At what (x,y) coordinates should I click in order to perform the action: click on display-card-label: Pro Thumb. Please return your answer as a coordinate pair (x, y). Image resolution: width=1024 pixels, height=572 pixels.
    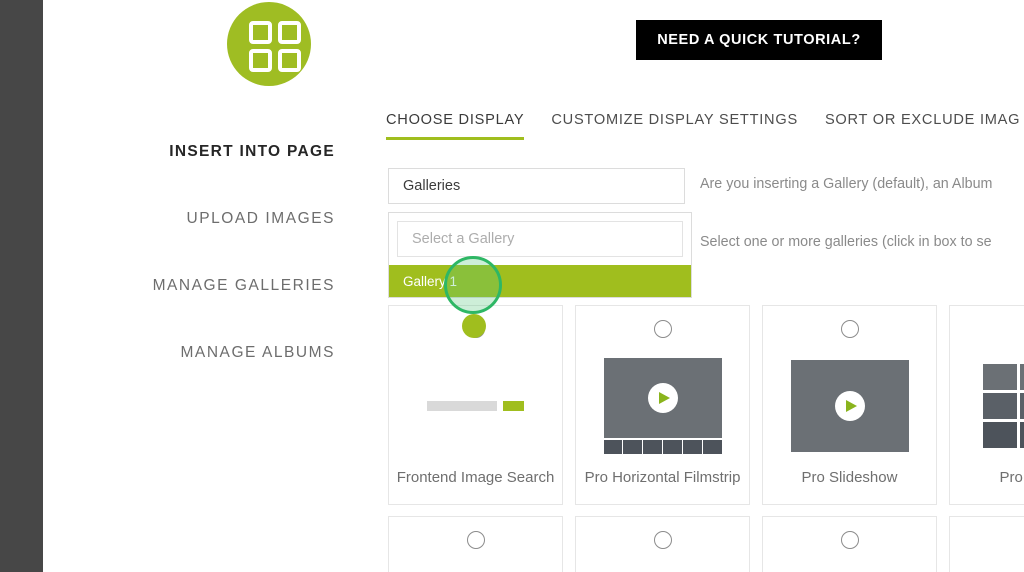
    Looking at the image, I should click on (1011, 477).